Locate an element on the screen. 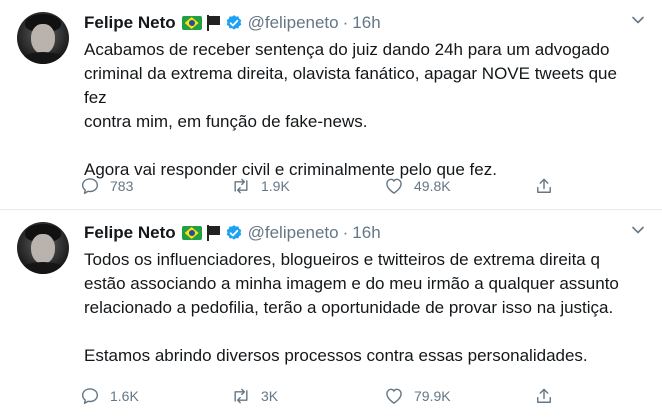  like-count: 79.9K is located at coordinates (432, 396).